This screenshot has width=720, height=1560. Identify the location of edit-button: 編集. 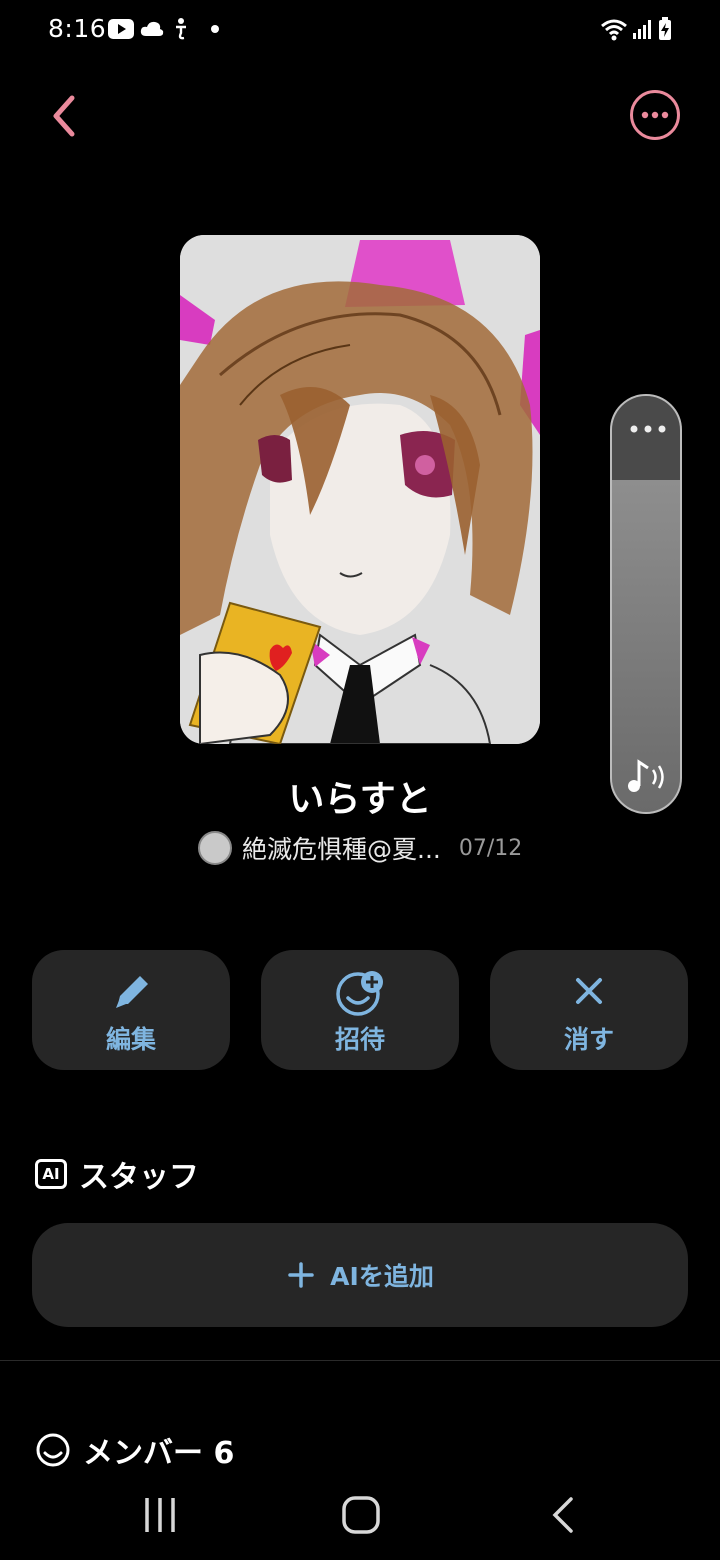
(131, 1010).